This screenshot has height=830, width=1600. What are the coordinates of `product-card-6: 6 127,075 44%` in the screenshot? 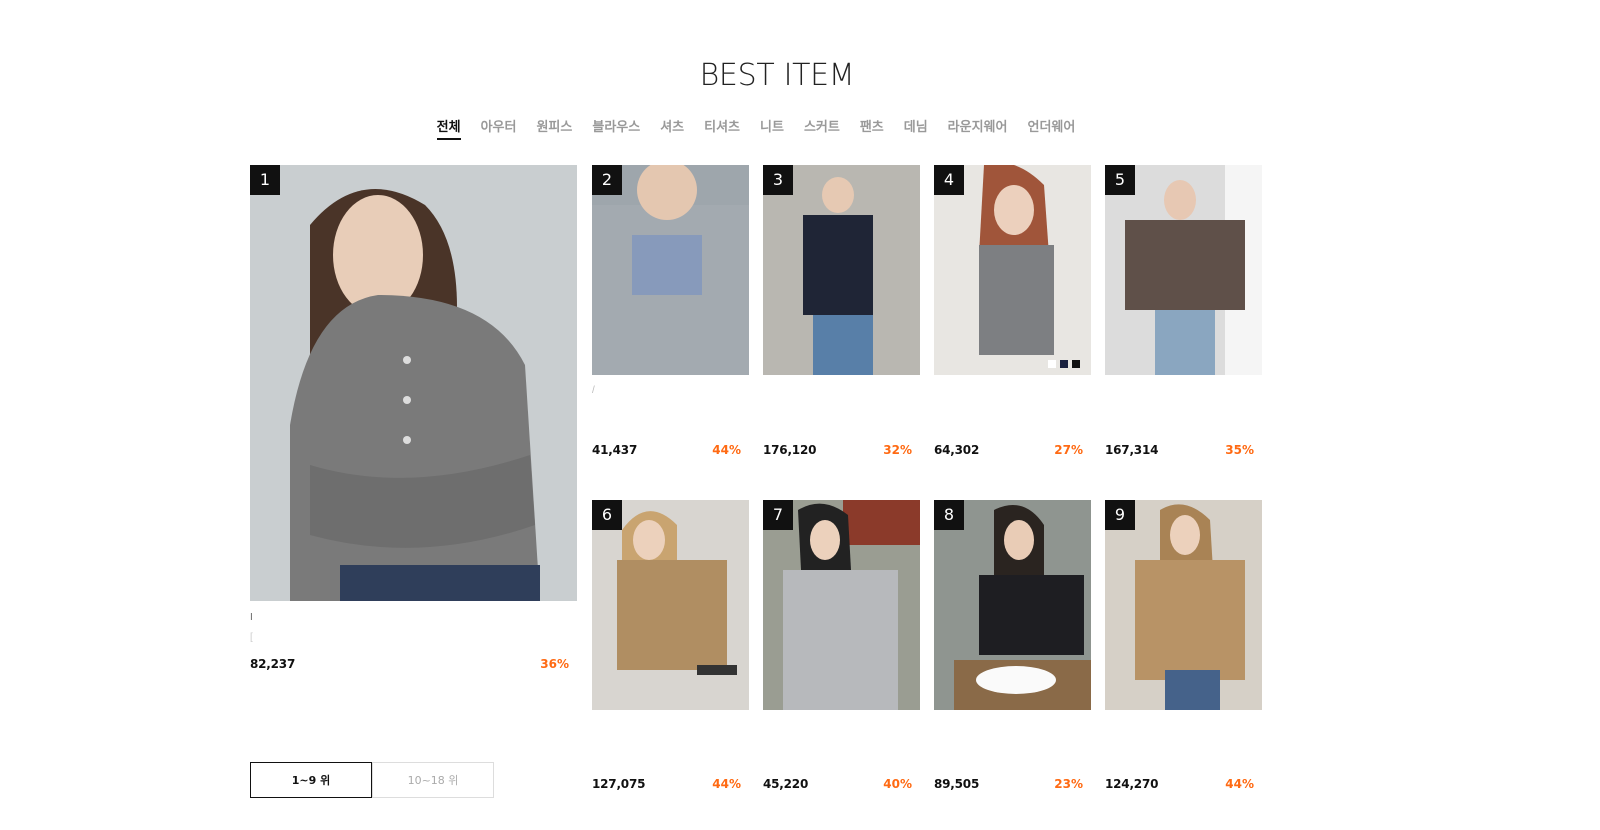 It's located at (670, 650).